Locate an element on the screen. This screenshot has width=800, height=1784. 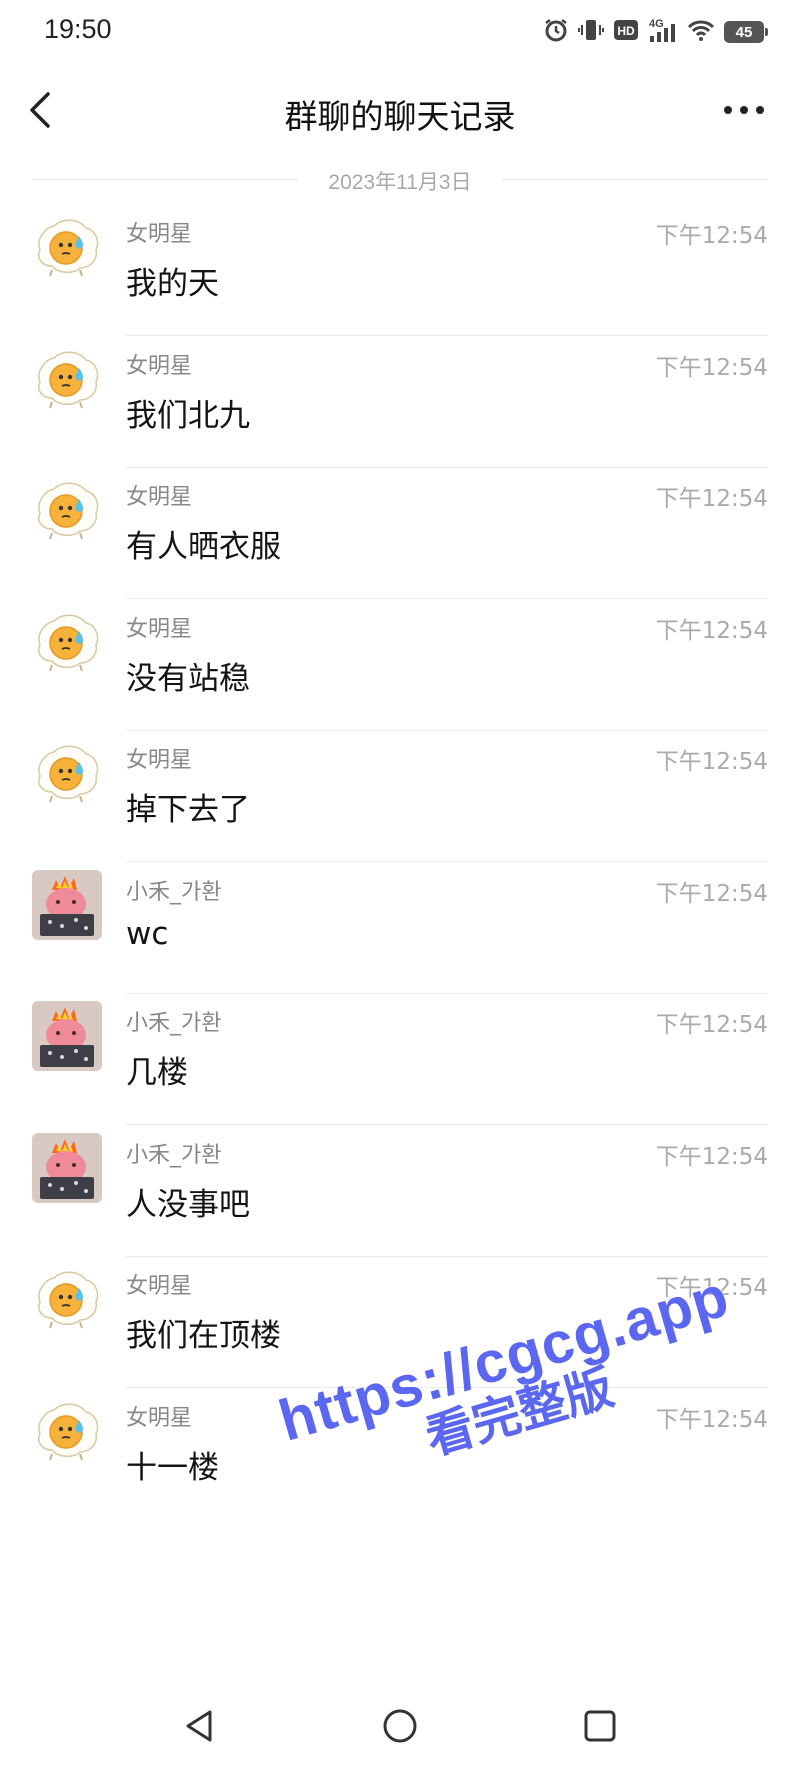
message-row: 女明星 下午12:54 没有站稳 is located at coordinates (400, 656).